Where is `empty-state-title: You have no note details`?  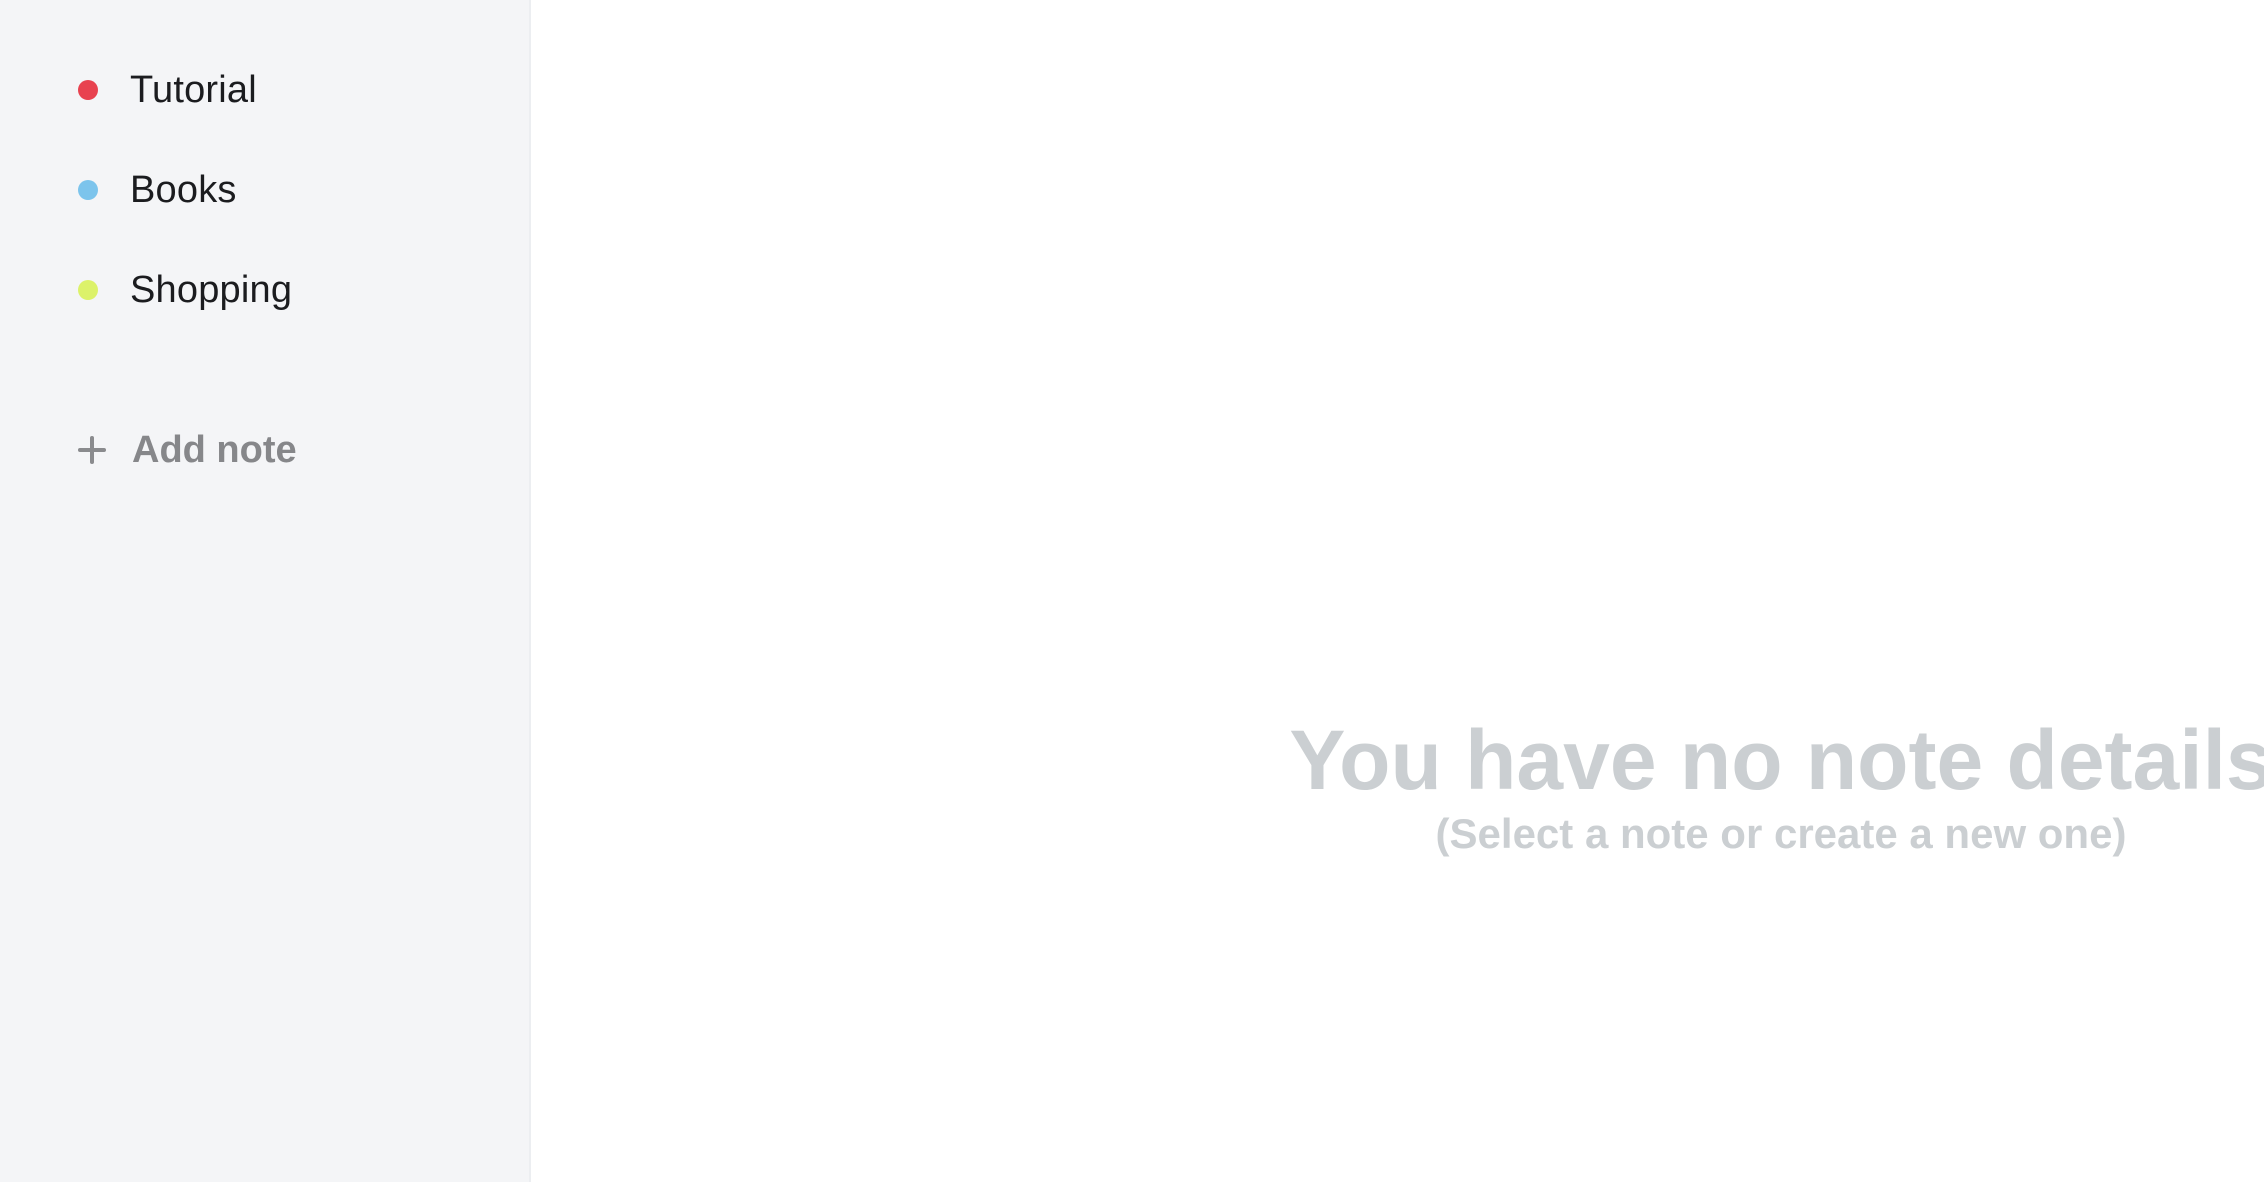 empty-state-title: You have no note details is located at coordinates (1776, 760).